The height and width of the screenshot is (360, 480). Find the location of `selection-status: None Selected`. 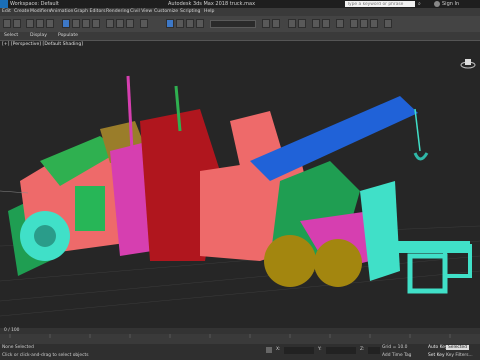

selection-status: None Selected is located at coordinates (18, 347).